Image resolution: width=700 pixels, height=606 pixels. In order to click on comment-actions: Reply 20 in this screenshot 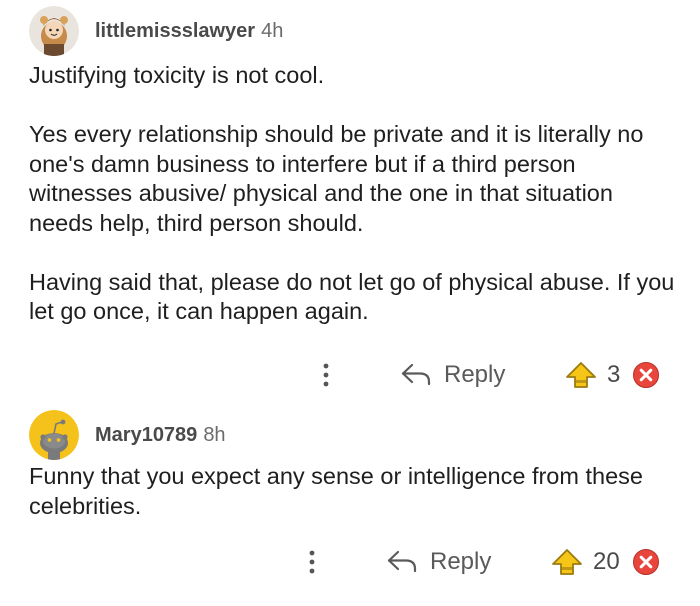, I will do `click(350, 562)`.